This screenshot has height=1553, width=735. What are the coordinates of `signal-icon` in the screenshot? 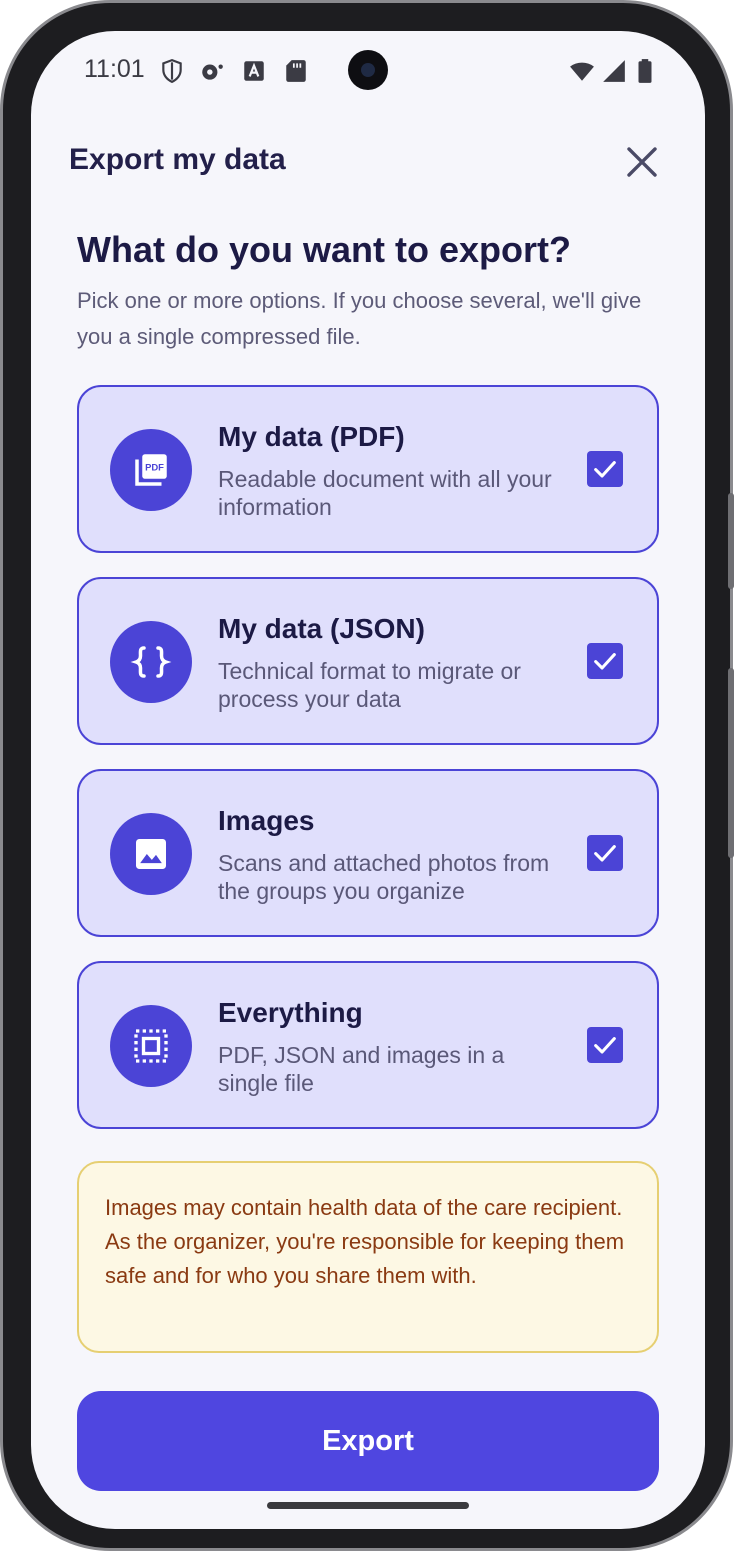 It's located at (614, 71).